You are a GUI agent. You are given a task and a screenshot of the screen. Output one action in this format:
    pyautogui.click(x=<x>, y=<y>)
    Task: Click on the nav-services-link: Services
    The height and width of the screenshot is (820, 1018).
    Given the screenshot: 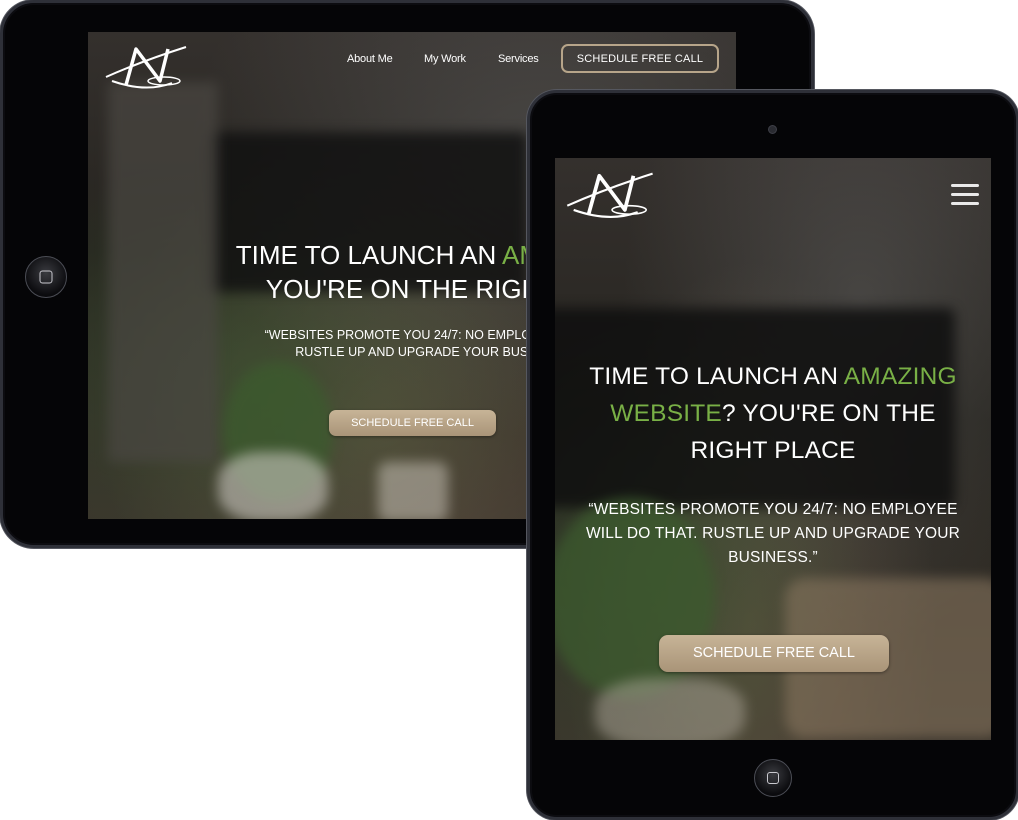 What is the action you would take?
    pyautogui.click(x=518, y=59)
    